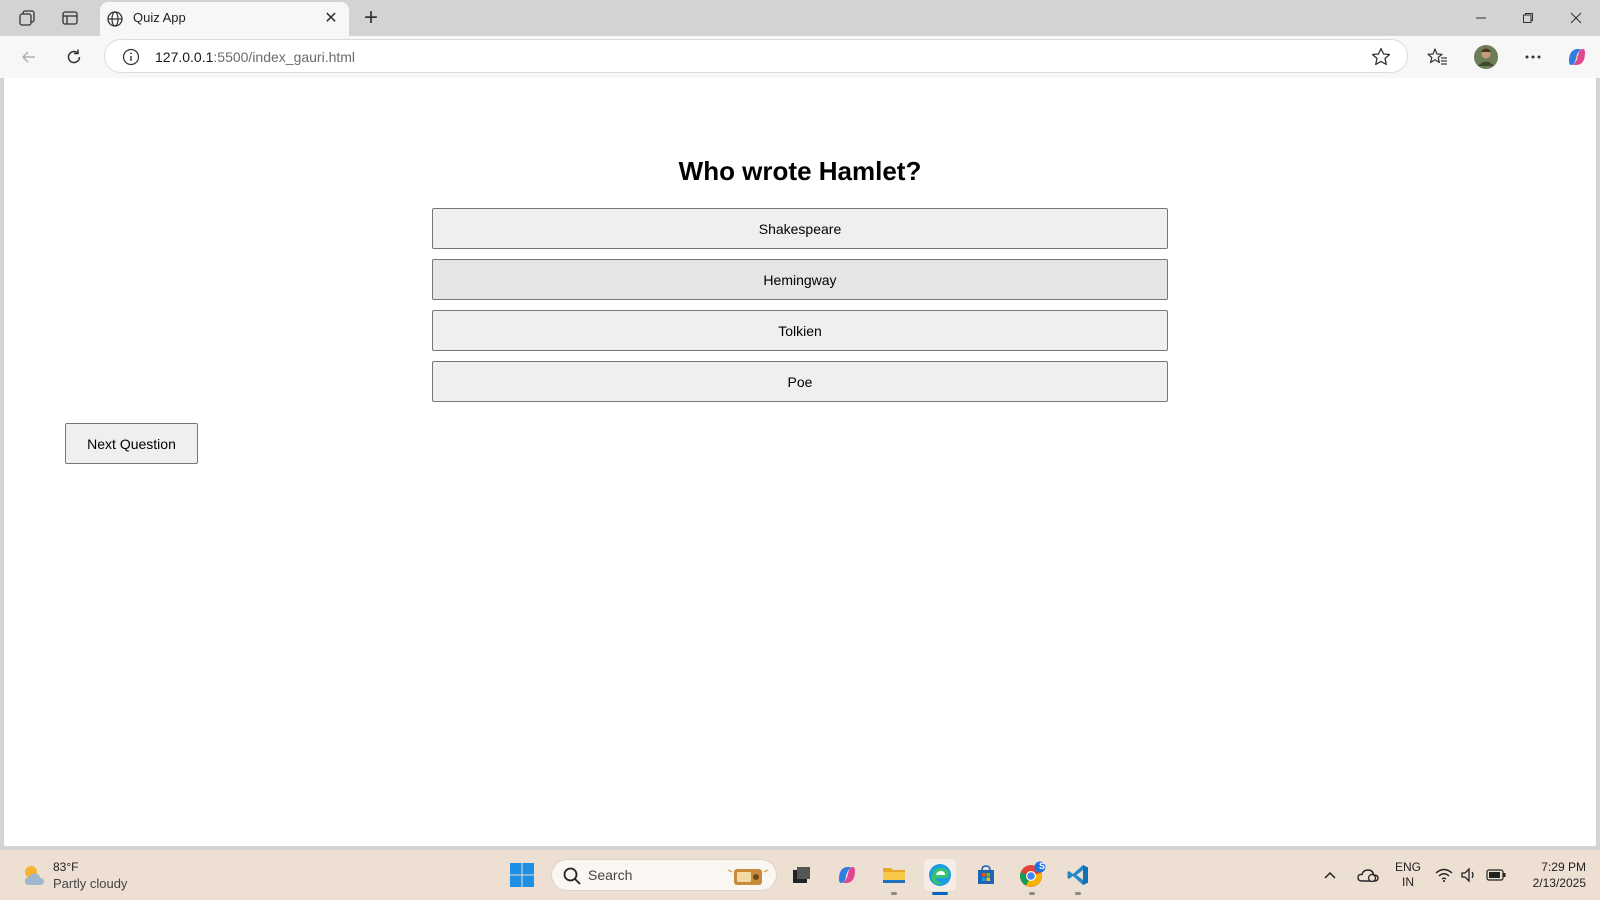 This screenshot has width=1600, height=900. I want to click on close-tab-icon: ✕, so click(331, 18).